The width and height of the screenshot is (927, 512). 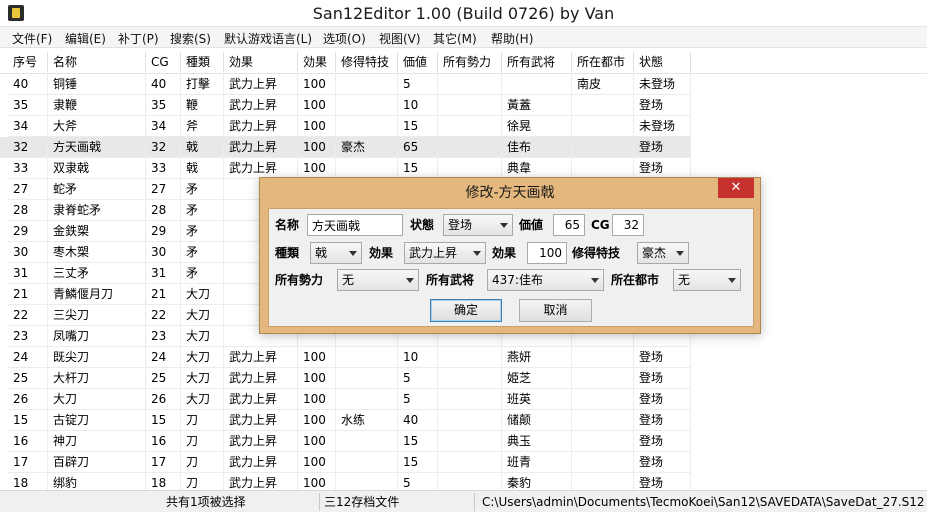 I want to click on effect2-input, so click(x=547, y=253).